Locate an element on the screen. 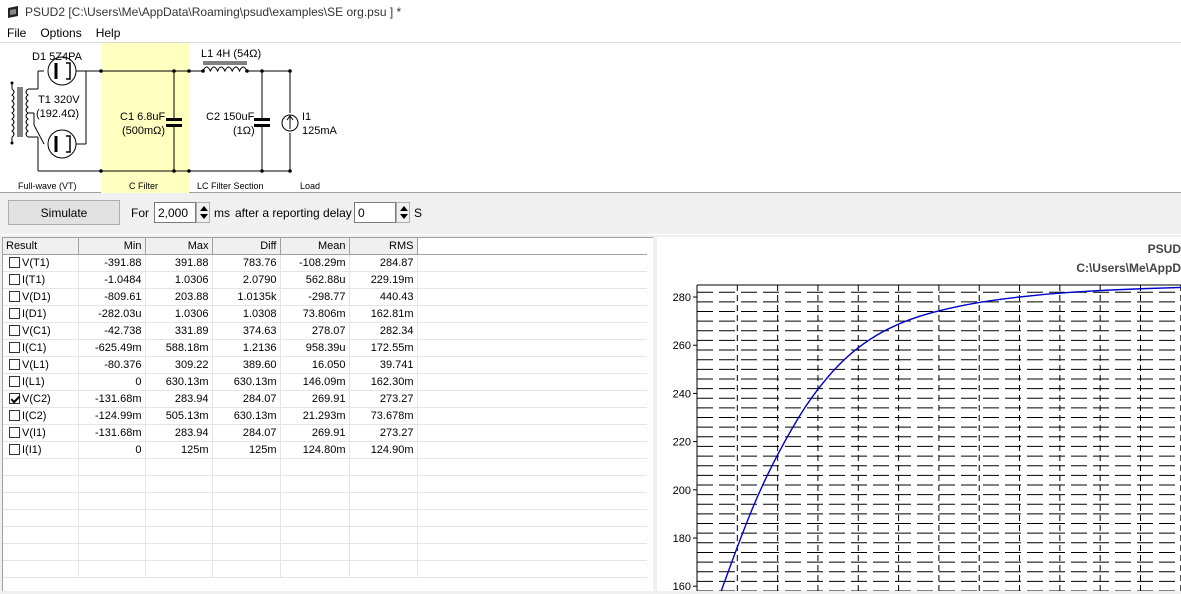 This screenshot has height=594, width=1181. for-label: For is located at coordinates (140, 213).